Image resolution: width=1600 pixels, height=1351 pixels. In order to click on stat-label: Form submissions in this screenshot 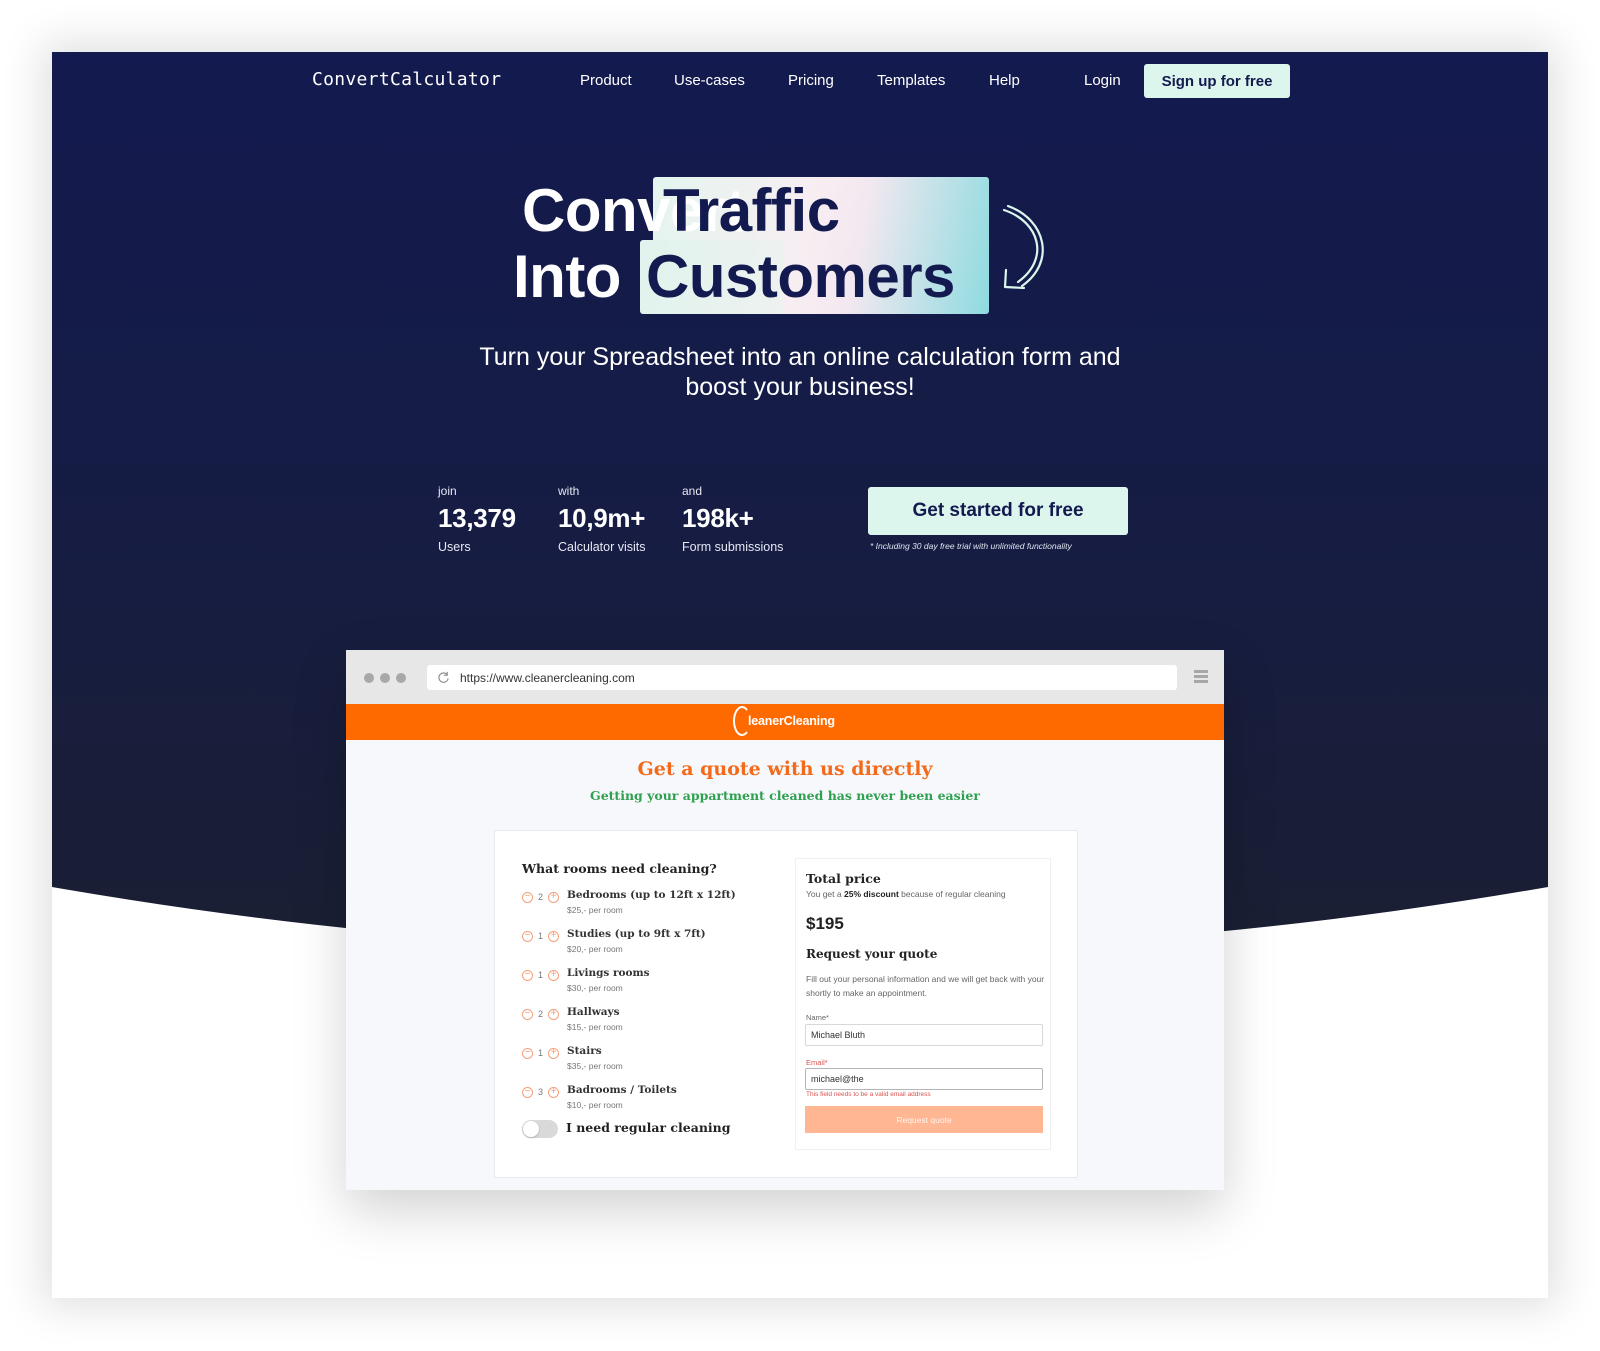, I will do `click(733, 547)`.